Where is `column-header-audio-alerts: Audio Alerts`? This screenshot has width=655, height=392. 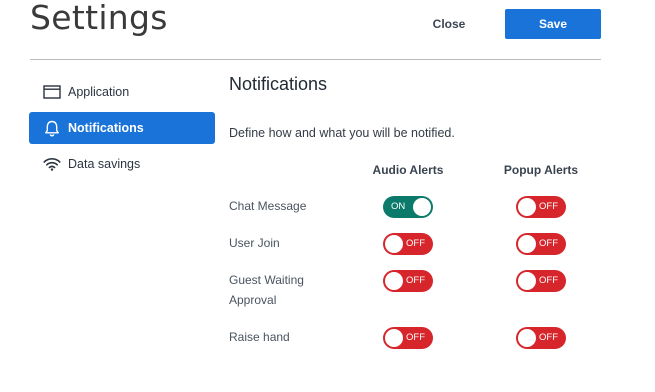 column-header-audio-alerts: Audio Alerts is located at coordinates (408, 170).